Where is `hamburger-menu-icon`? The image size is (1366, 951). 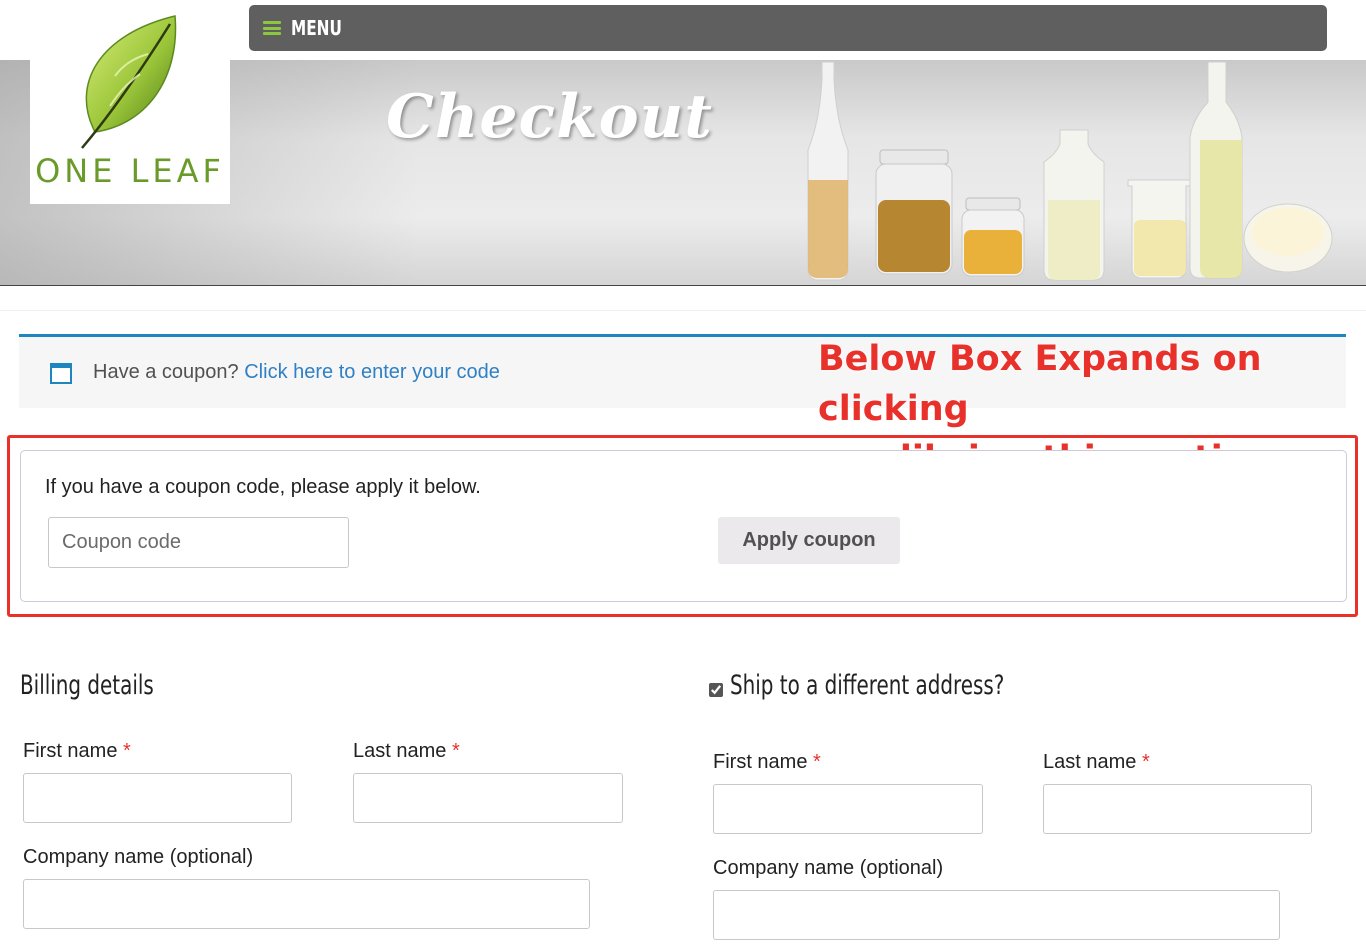 hamburger-menu-icon is located at coordinates (272, 28).